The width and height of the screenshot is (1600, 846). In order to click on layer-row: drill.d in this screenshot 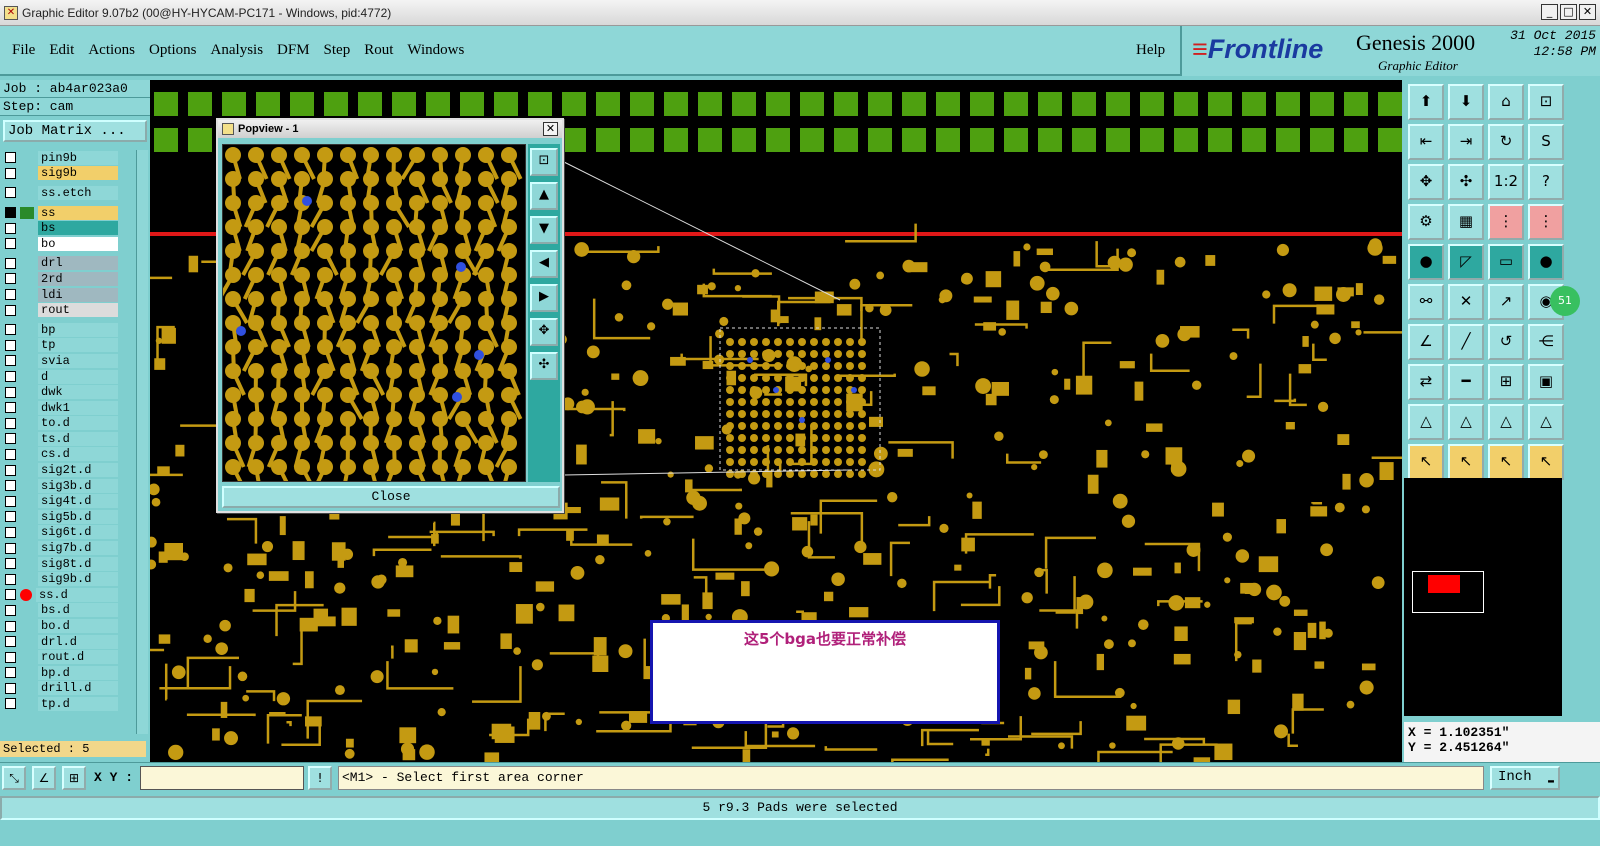, I will do `click(68, 689)`.